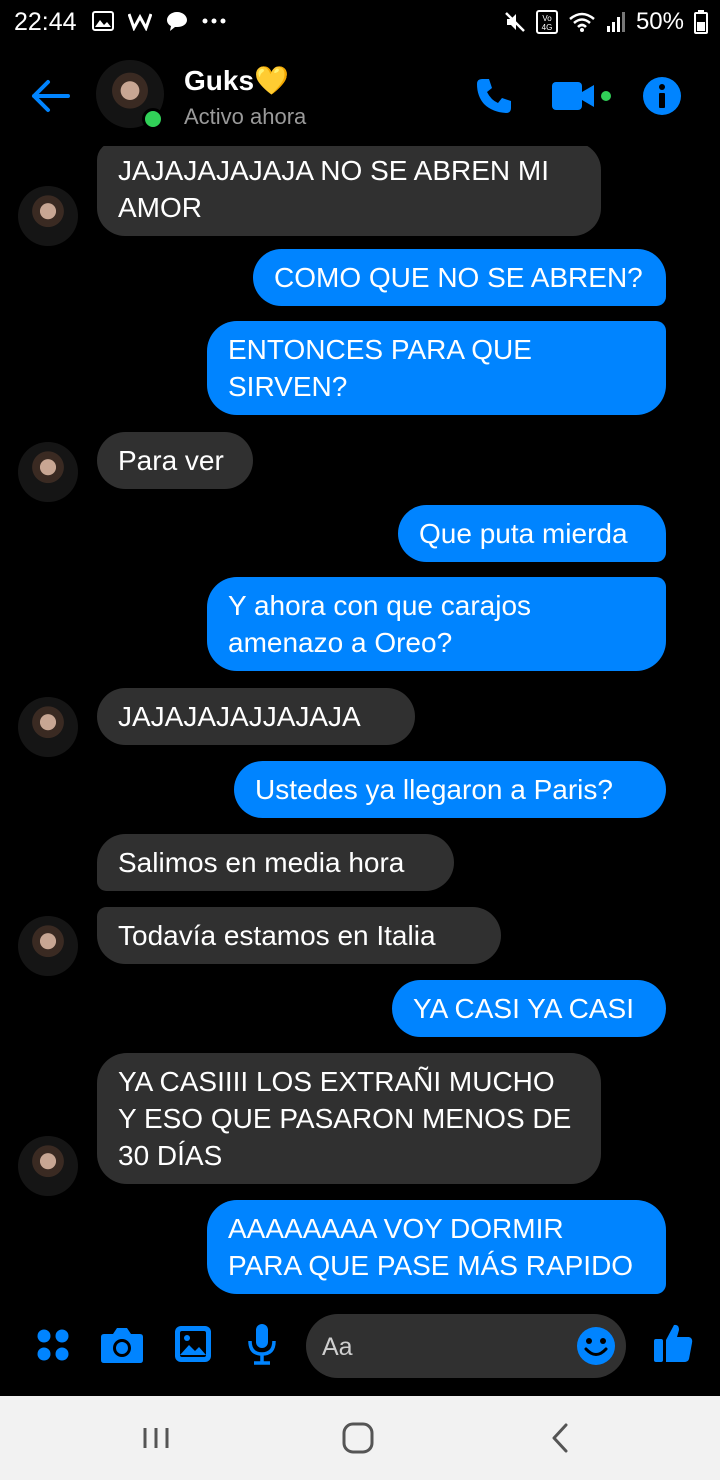  I want to click on message-incoming: Salimos en media hora, so click(275, 862).